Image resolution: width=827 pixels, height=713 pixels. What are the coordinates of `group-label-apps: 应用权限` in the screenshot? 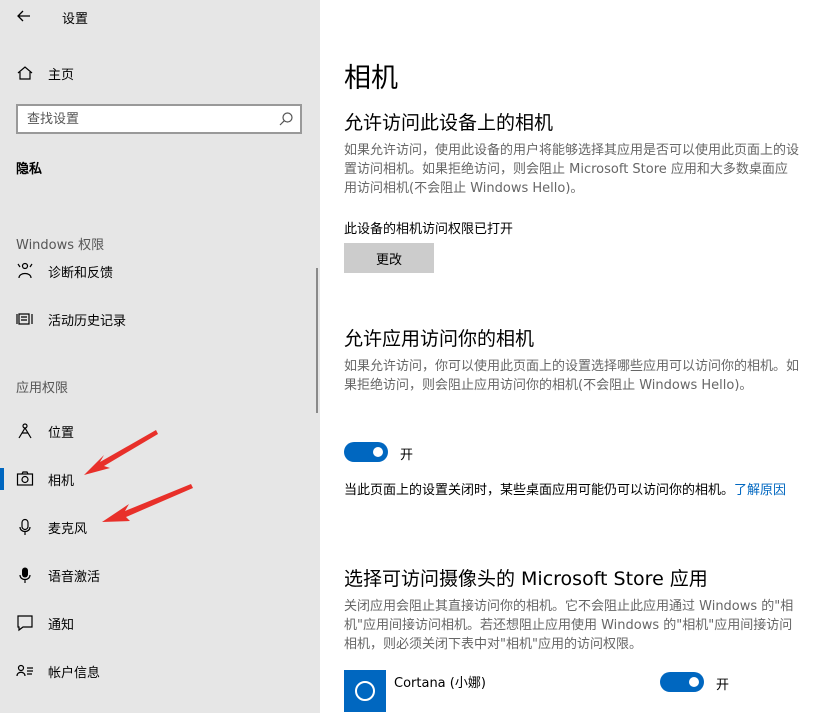 It's located at (42, 388).